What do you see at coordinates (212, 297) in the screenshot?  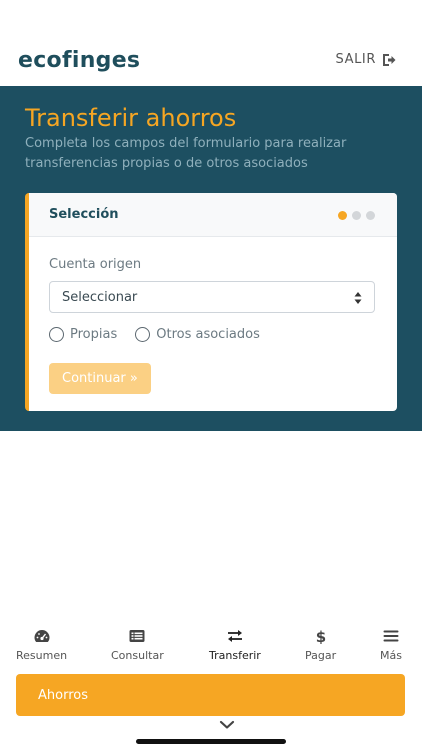 I see `origin-account-select: Seleccionar` at bounding box center [212, 297].